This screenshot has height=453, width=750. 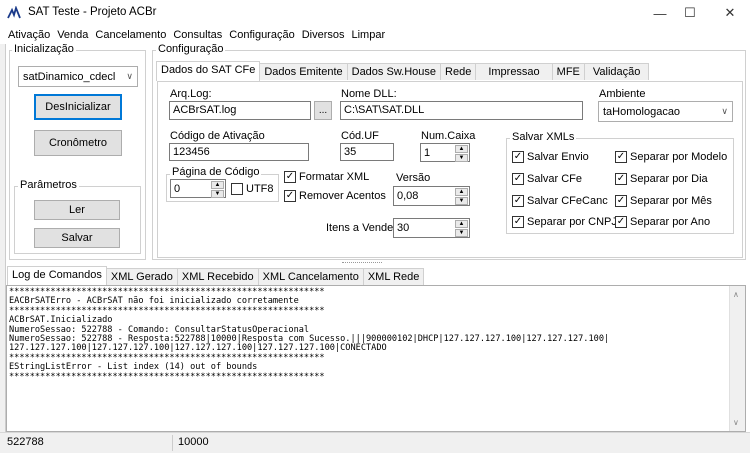 What do you see at coordinates (461, 110) in the screenshot?
I see `nome-dll-input: C:\SAT\SAT.DLL` at bounding box center [461, 110].